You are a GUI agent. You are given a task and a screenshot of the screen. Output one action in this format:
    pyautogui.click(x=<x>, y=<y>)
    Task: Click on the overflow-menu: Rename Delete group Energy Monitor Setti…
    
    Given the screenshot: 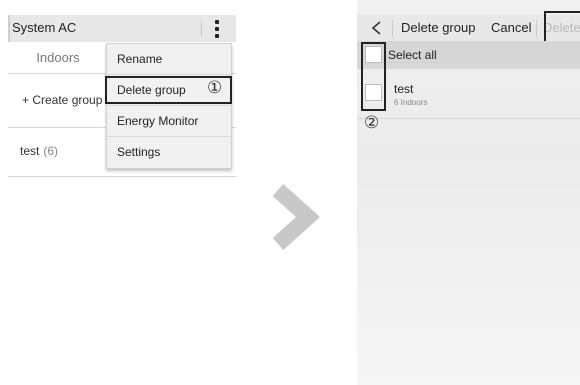 What is the action you would take?
    pyautogui.click(x=169, y=106)
    